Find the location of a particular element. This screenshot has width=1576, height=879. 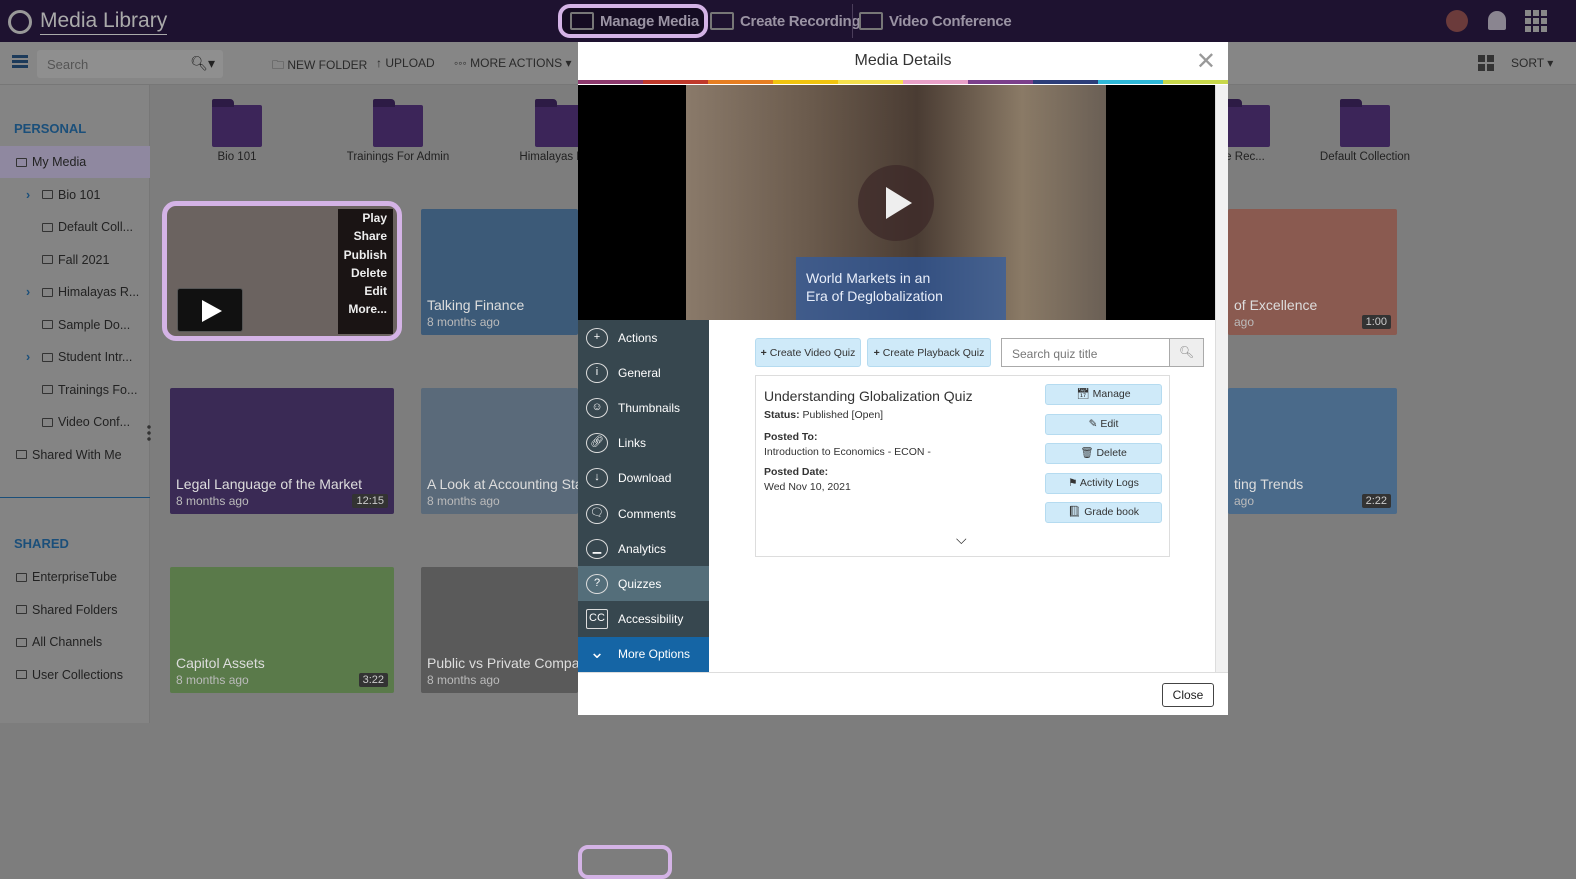

nav-create-recording: Create Recording is located at coordinates (785, 21).